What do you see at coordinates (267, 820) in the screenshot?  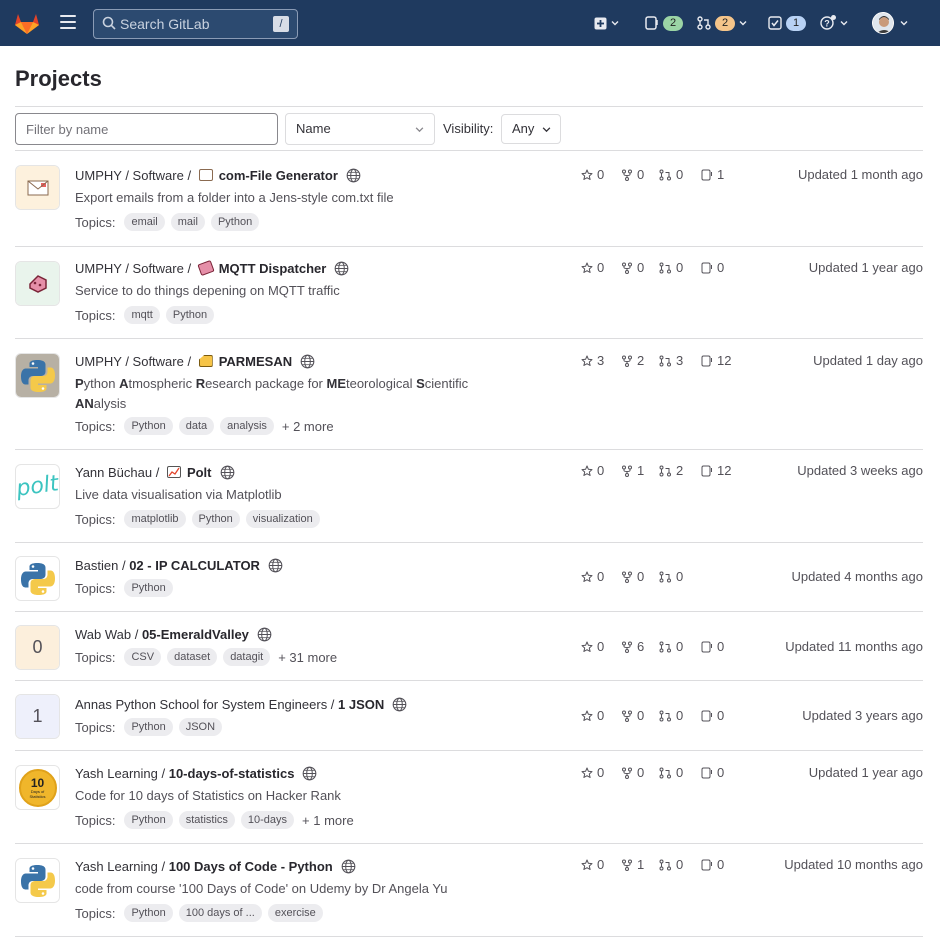 I see `topic-badge: 10-days` at bounding box center [267, 820].